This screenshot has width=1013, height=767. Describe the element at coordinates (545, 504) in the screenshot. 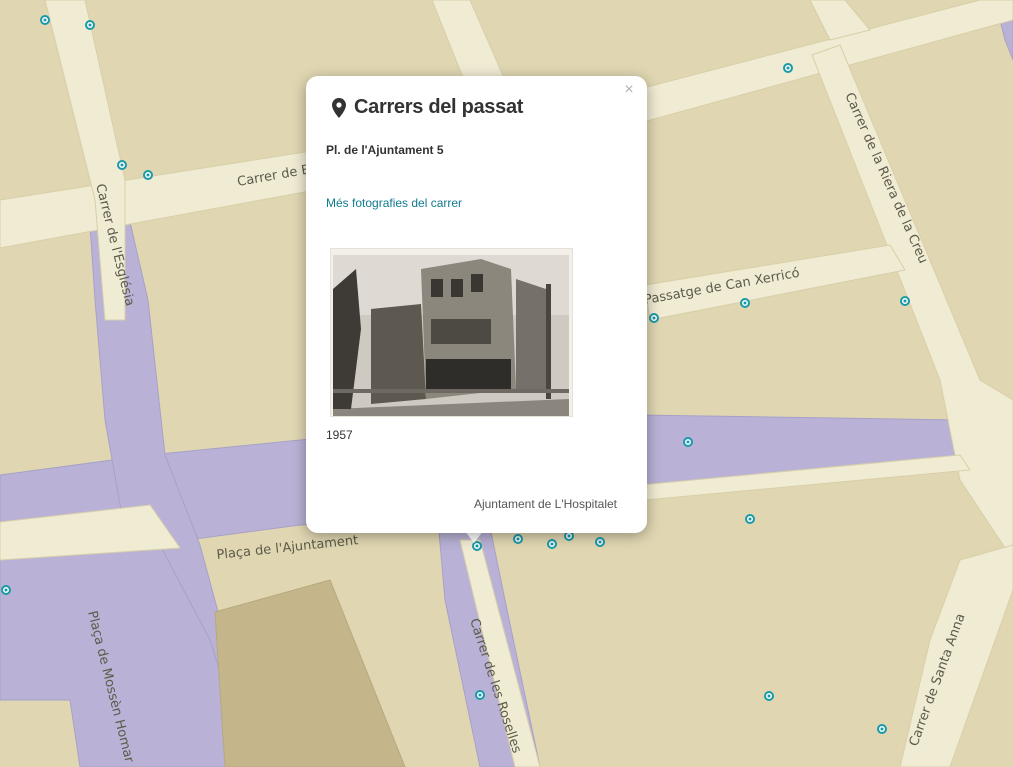

I see `photo-credit: Ajuntament de L'Hospitalet` at that location.